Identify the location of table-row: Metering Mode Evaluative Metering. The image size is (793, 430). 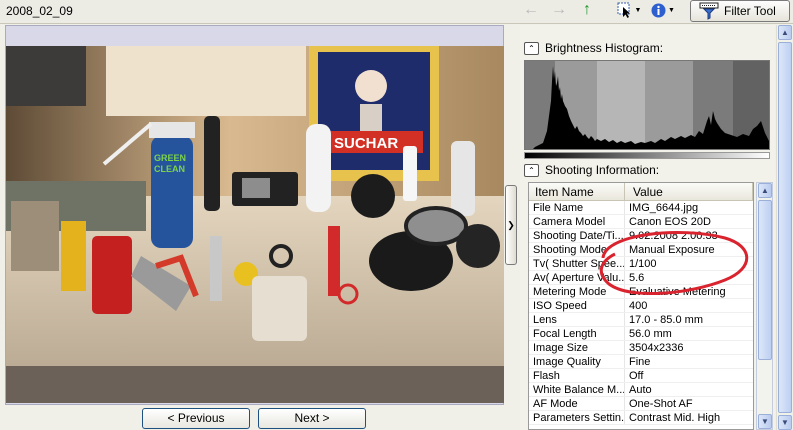
(641, 292).